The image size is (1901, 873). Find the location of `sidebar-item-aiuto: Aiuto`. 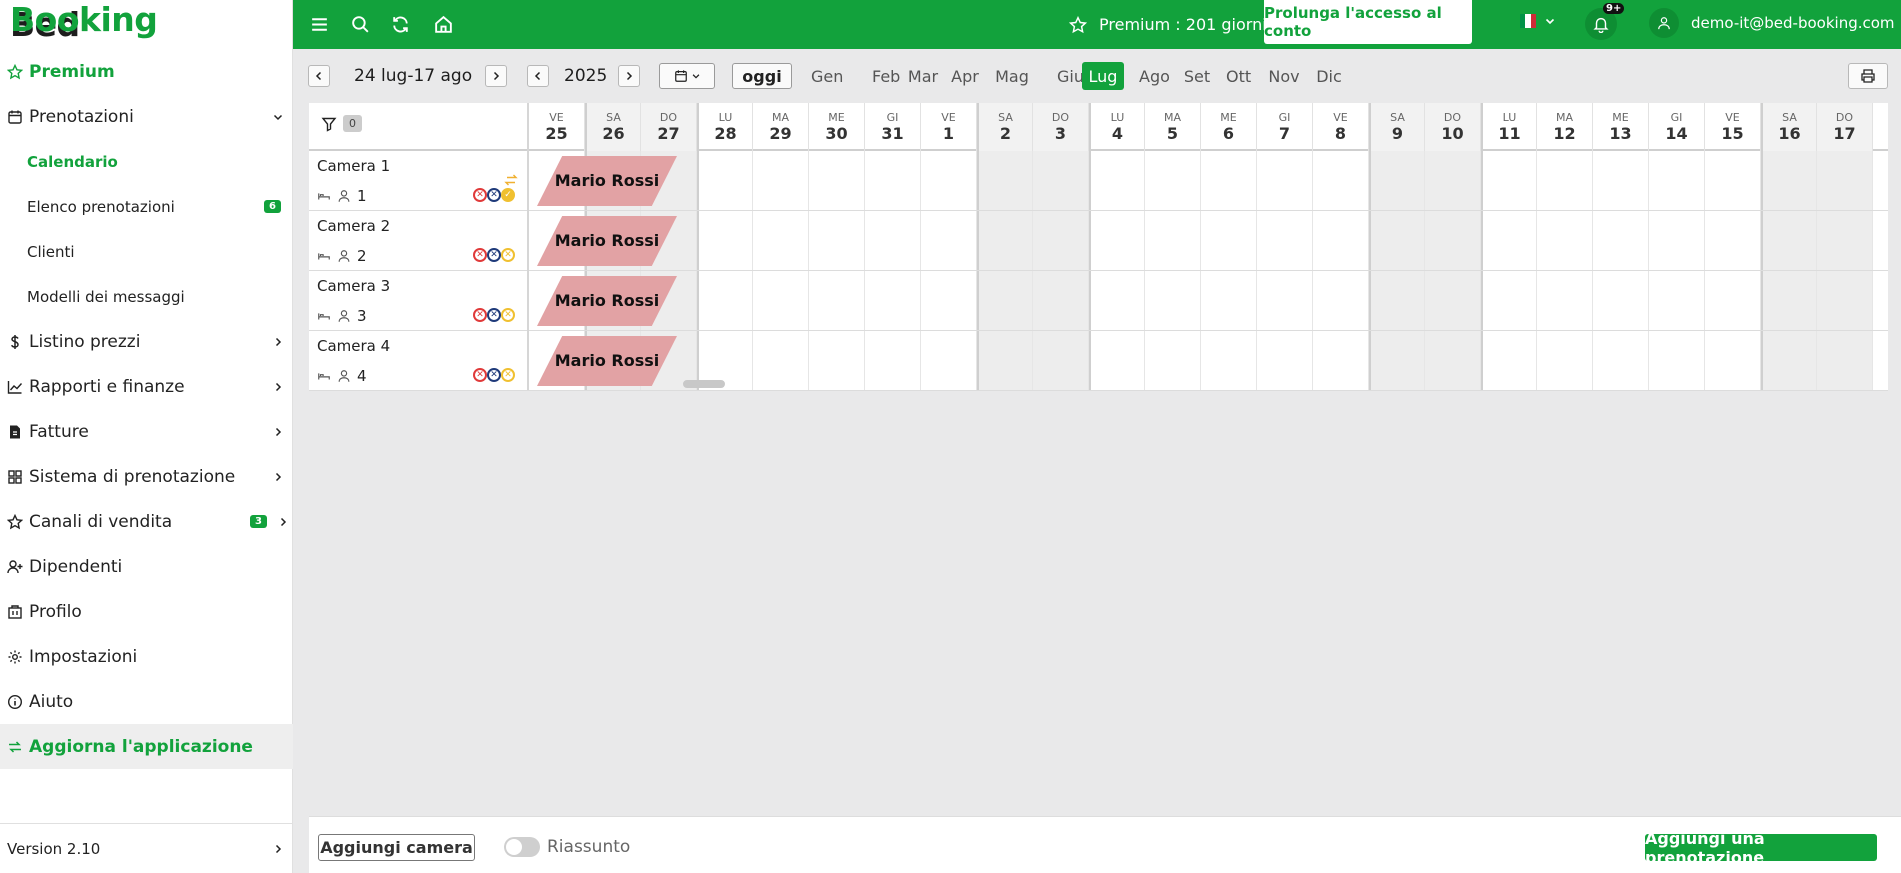

sidebar-item-aiuto: Aiuto is located at coordinates (146, 701).